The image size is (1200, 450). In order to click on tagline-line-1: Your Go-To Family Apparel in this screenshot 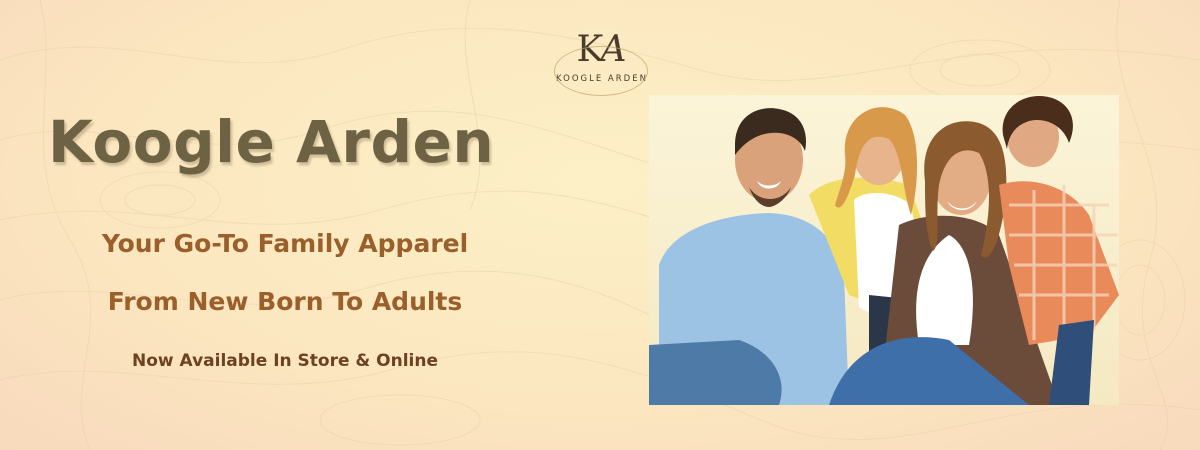, I will do `click(285, 243)`.